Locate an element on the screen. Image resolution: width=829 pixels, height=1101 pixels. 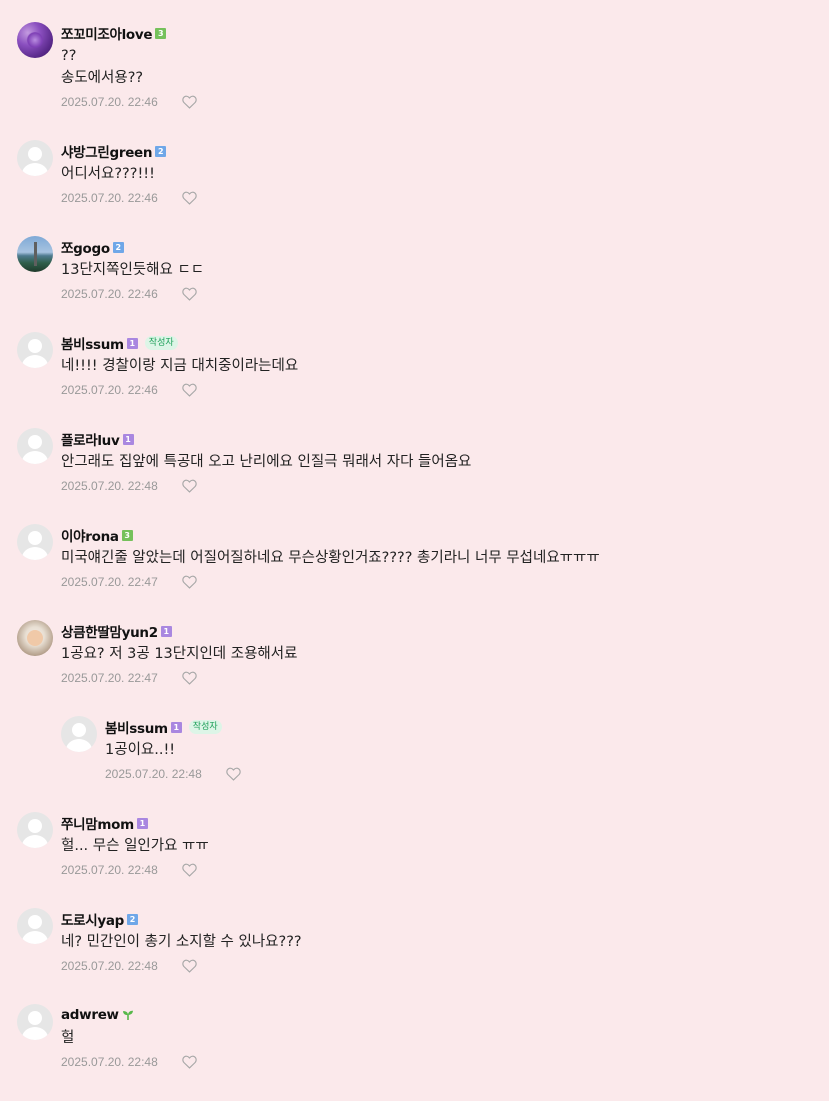
nickname: 쪼gogo is located at coordinates (85, 247).